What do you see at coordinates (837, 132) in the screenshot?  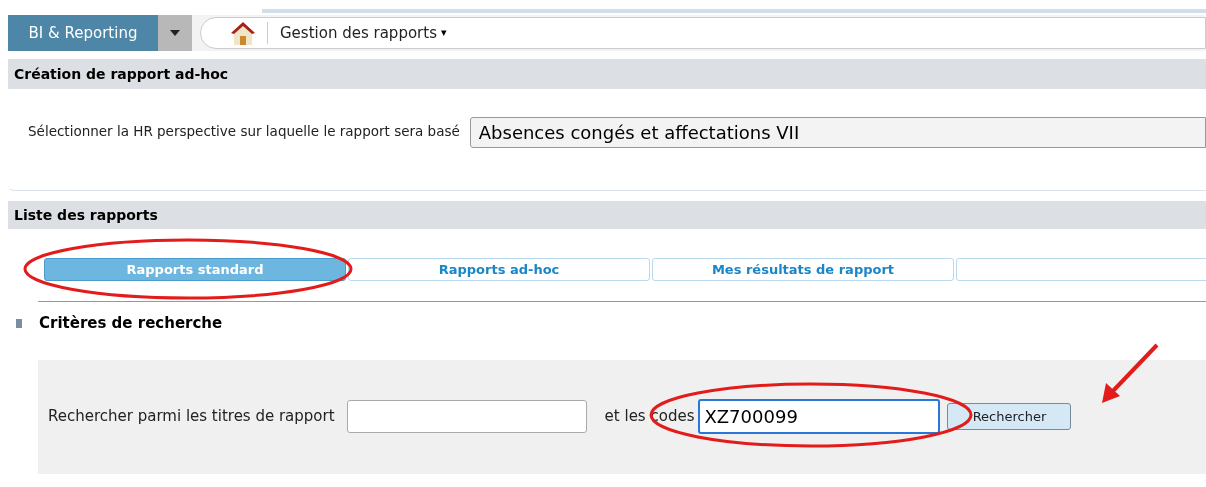 I see `perspective-select: Absences congés et affectations VII` at bounding box center [837, 132].